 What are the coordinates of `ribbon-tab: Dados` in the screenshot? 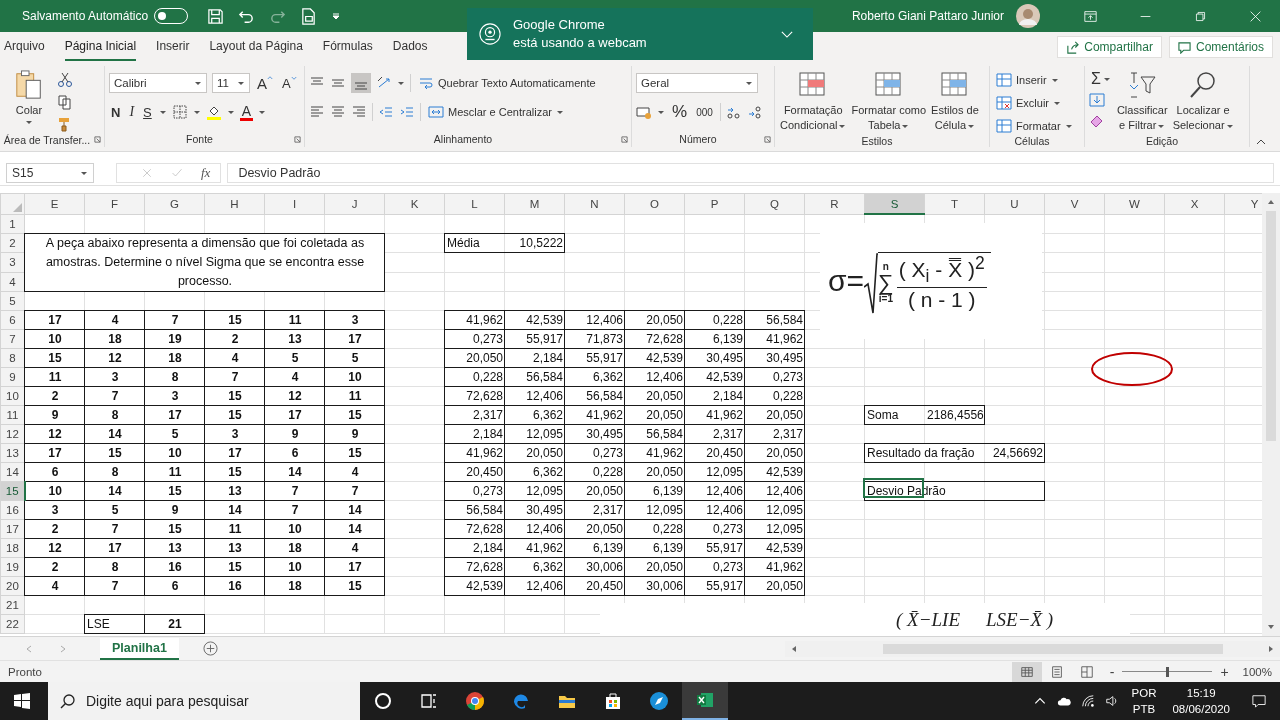 It's located at (410, 47).